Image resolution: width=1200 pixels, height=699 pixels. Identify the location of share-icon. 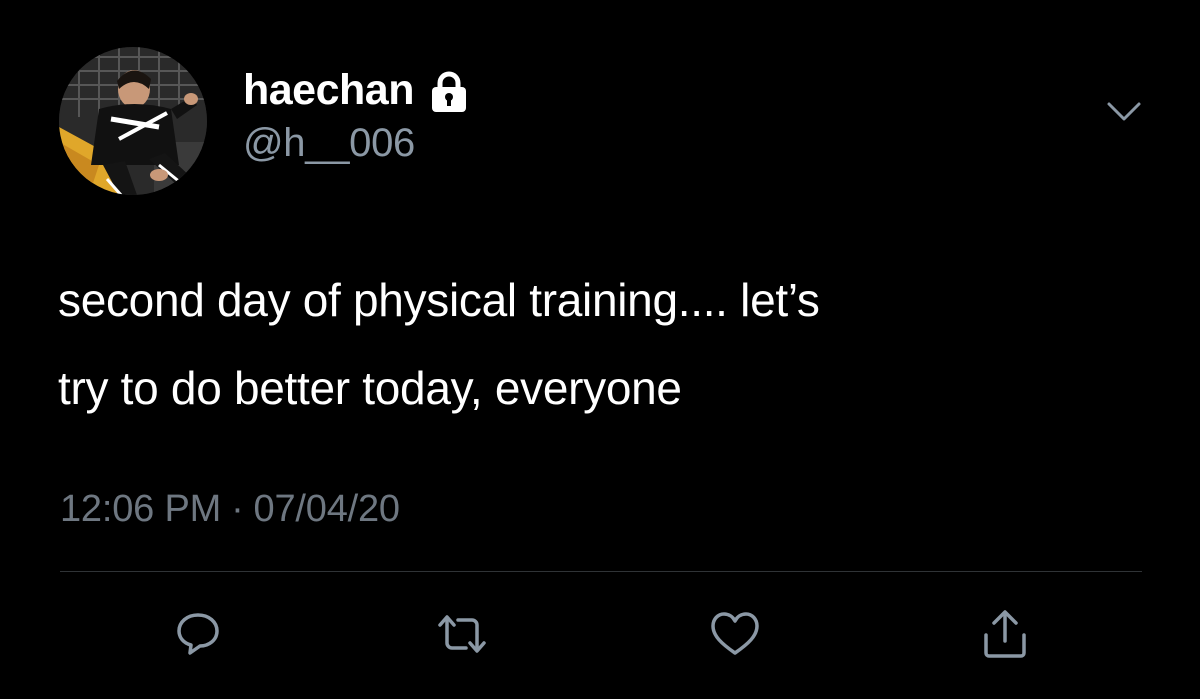
(1005, 634).